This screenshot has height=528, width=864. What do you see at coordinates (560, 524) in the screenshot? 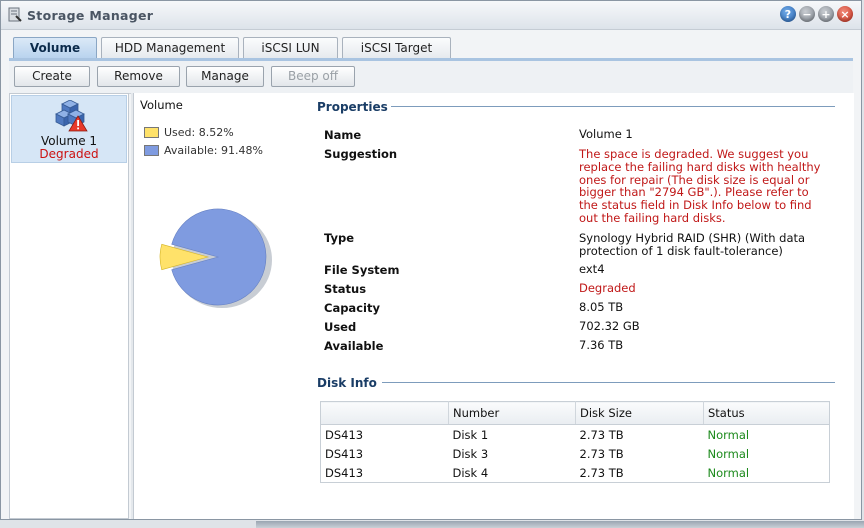
I see `window-bottom-edge` at bounding box center [560, 524].